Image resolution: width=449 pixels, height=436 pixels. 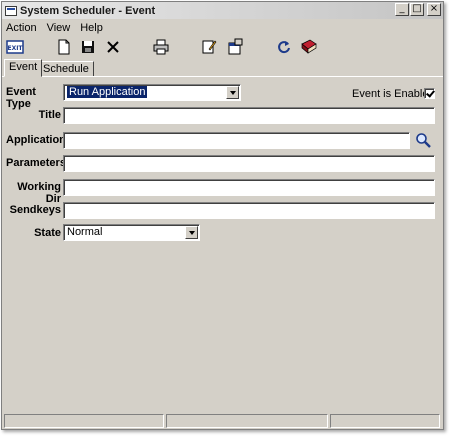 I want to click on exit-label: EXIT, so click(x=15, y=48).